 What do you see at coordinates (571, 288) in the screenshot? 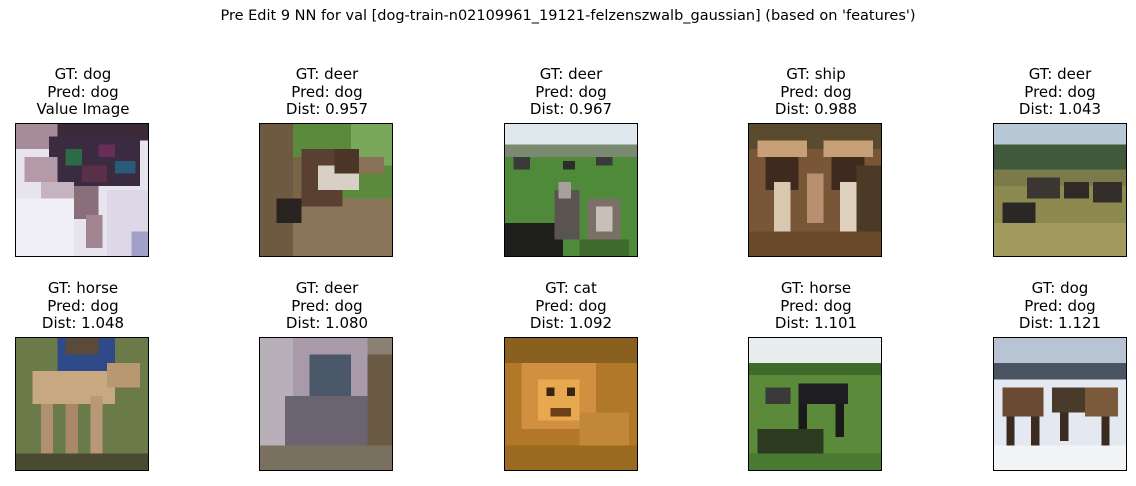
I see `panel-gt-label: GT: cat` at bounding box center [571, 288].